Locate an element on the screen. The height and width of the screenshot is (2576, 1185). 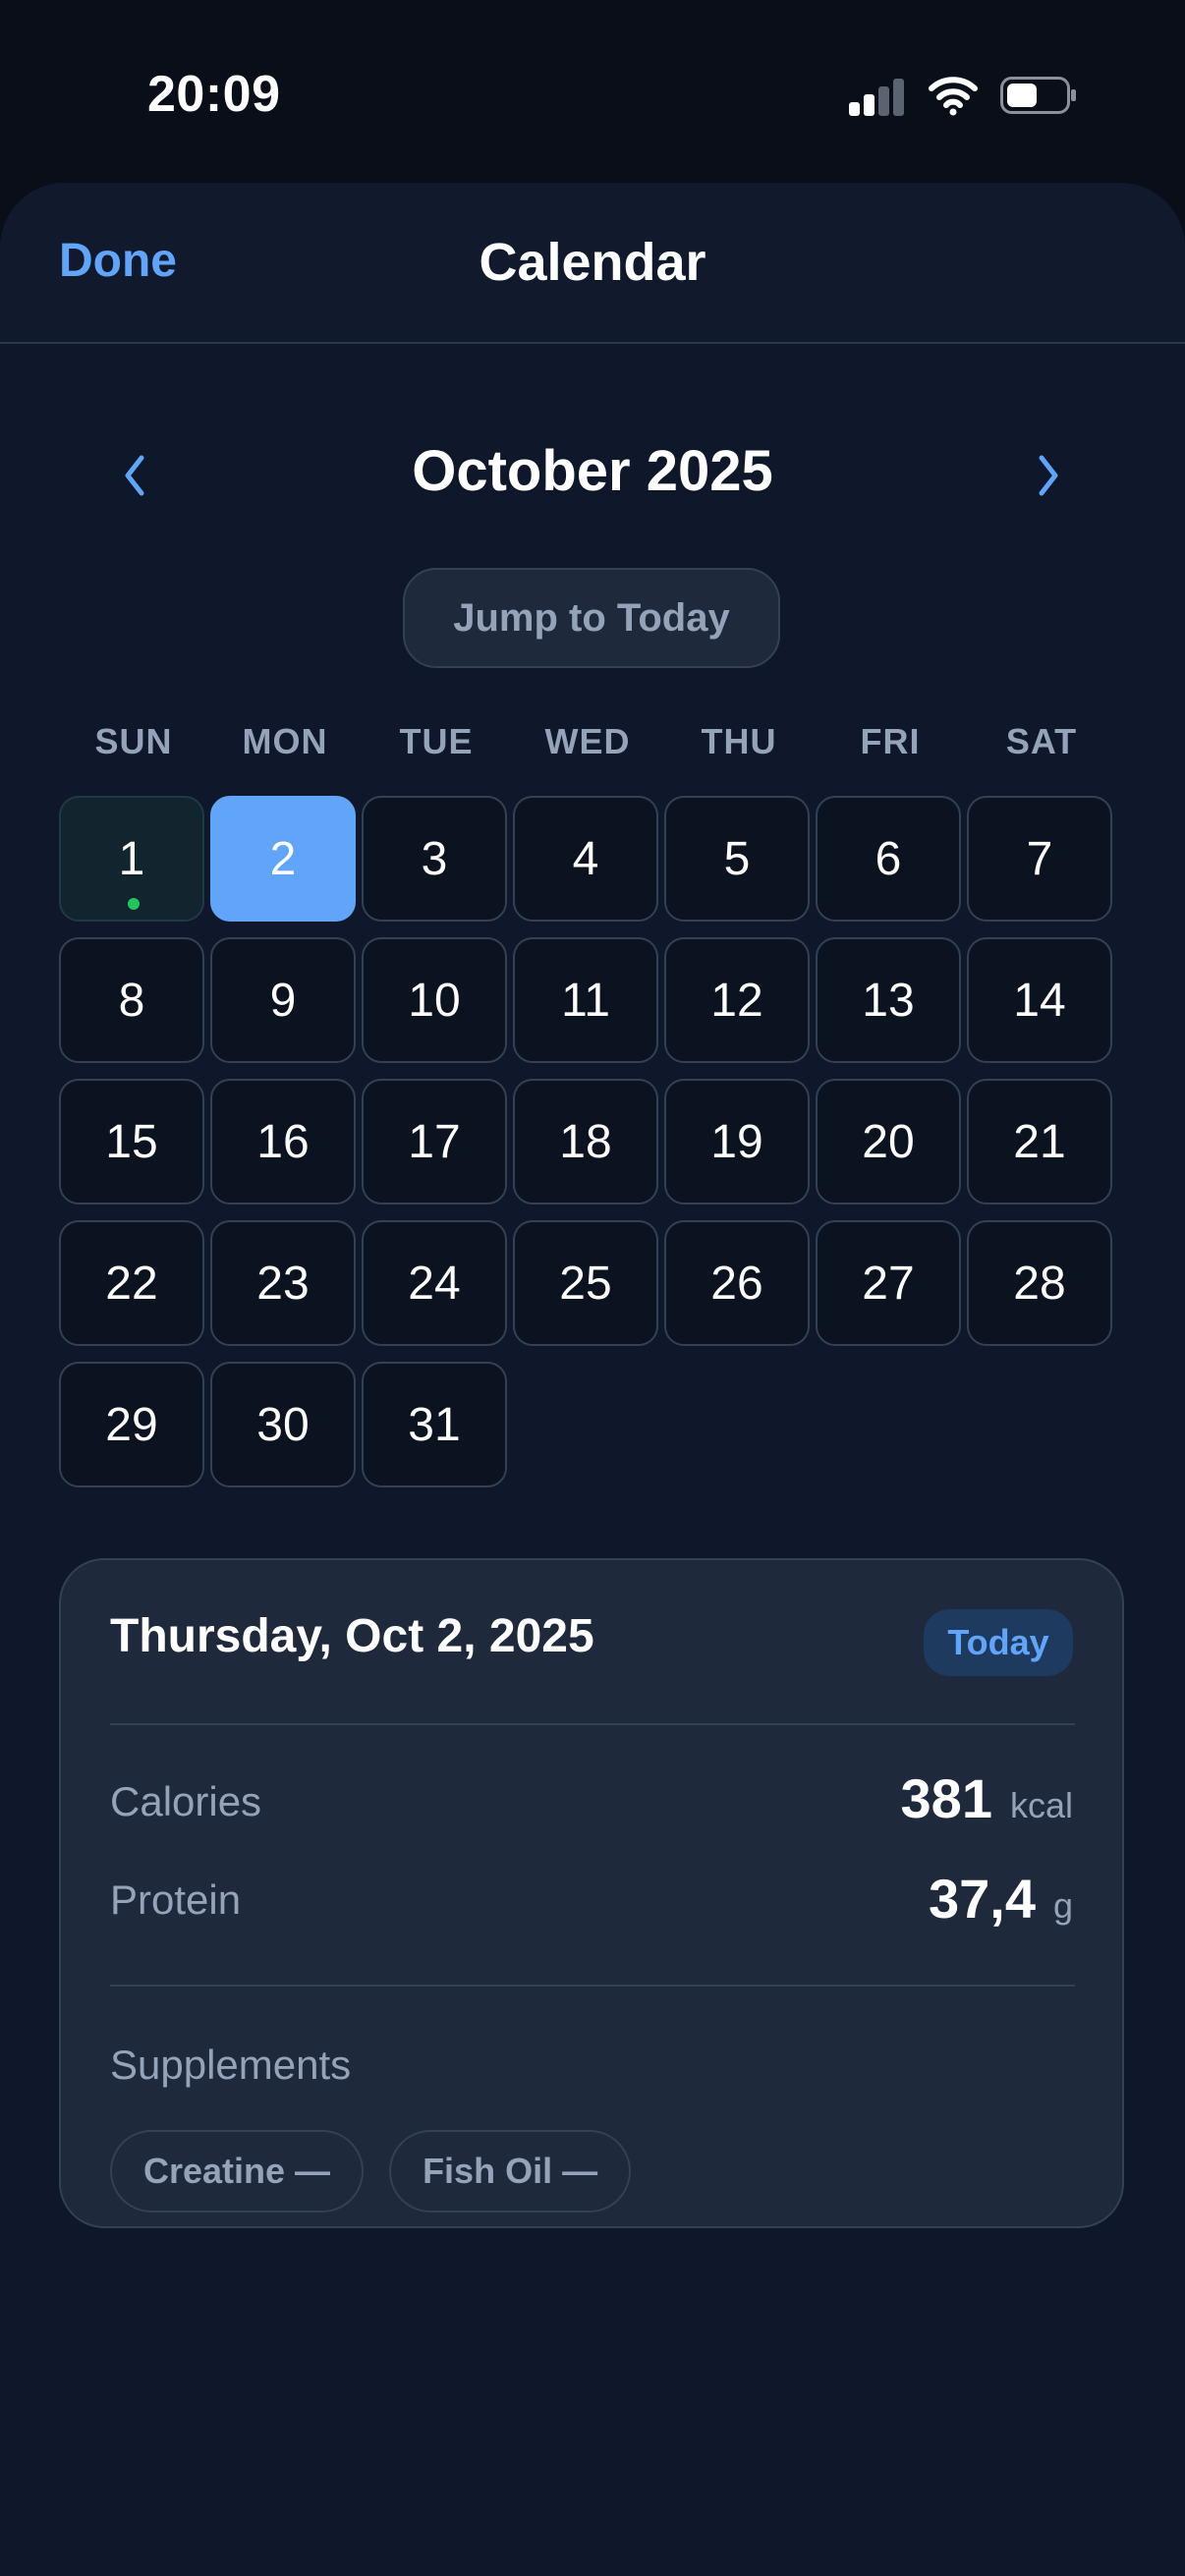
weekday-label: MON is located at coordinates (285, 741).